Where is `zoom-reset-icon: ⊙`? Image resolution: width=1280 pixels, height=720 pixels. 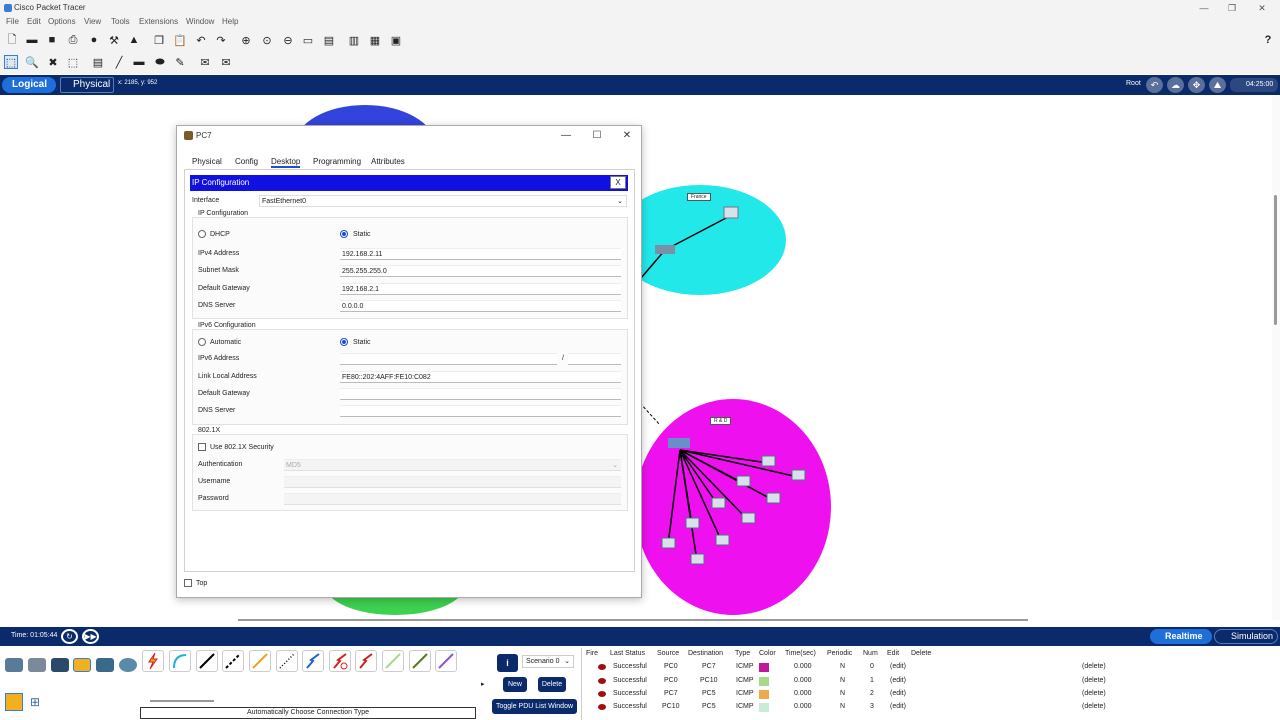
zoom-reset-icon: ⊙ is located at coordinates (267, 40).